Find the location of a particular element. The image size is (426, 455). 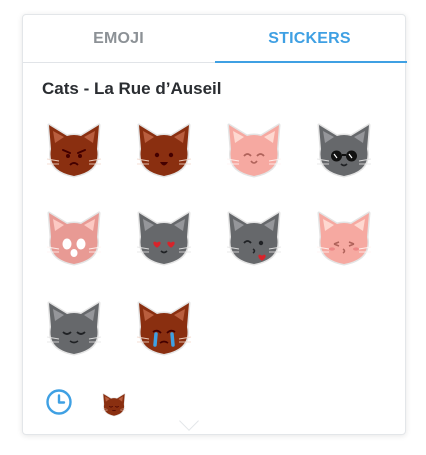

tab-stickers: STICKERS is located at coordinates (309, 38).